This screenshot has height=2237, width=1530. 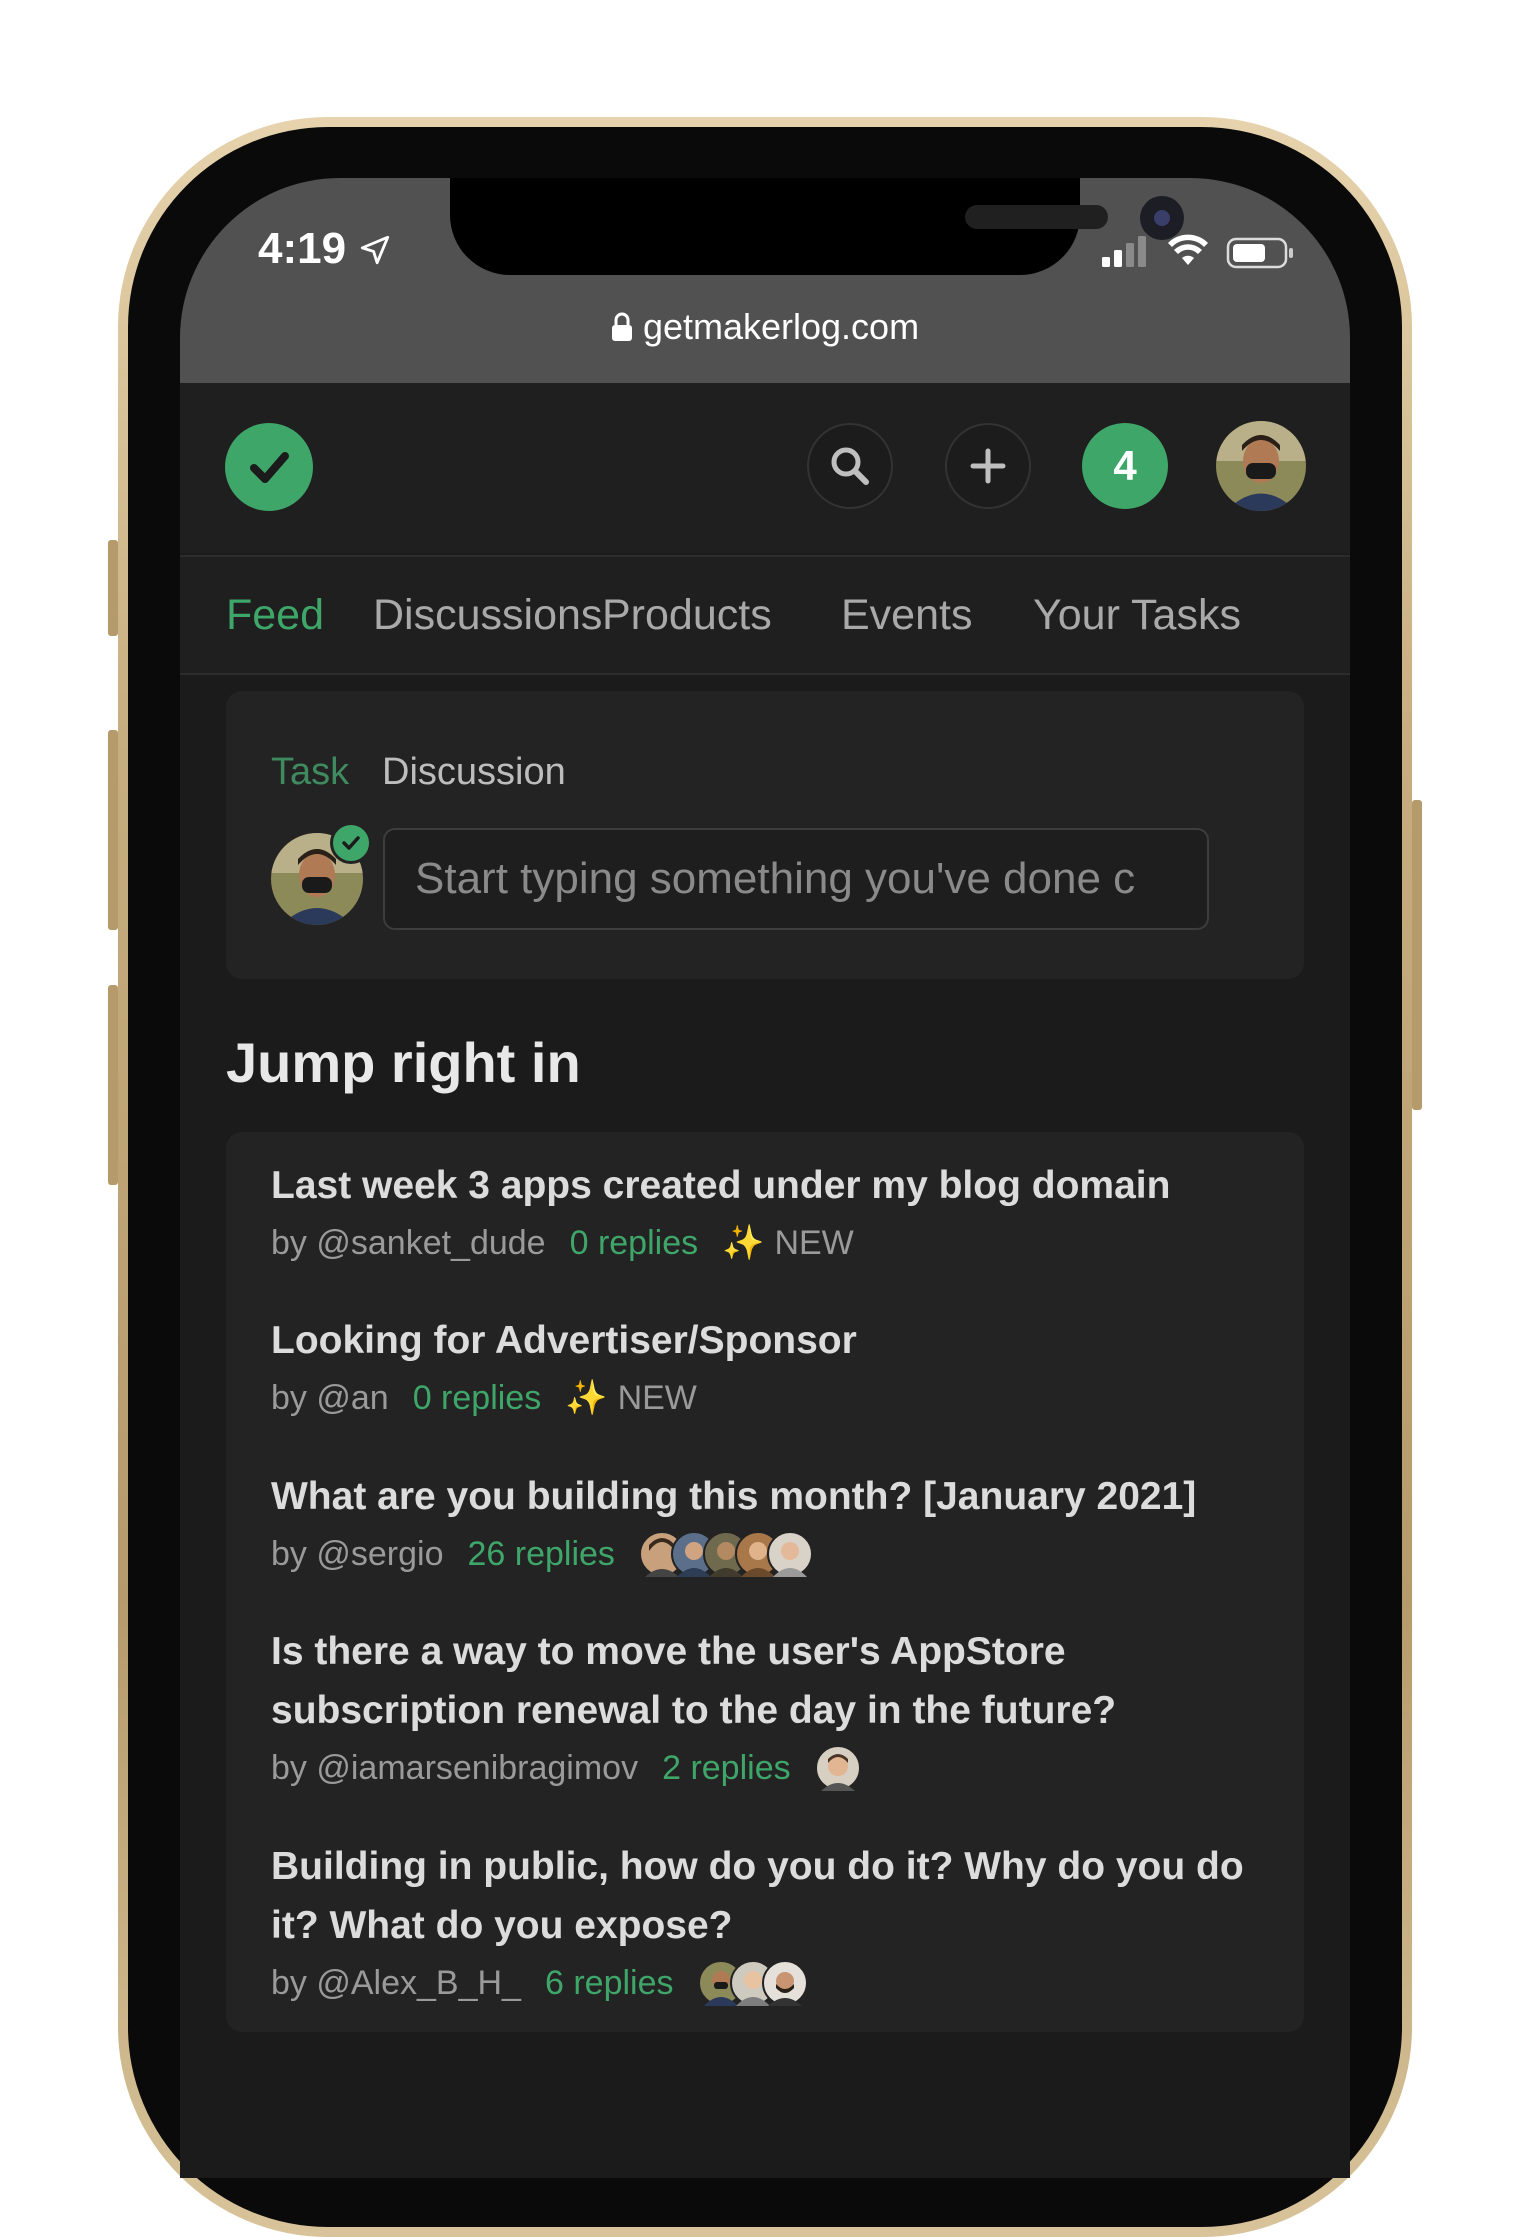 I want to click on discussion-meta: by @an 0 replies ✨ NEW, so click(x=776, y=1398).